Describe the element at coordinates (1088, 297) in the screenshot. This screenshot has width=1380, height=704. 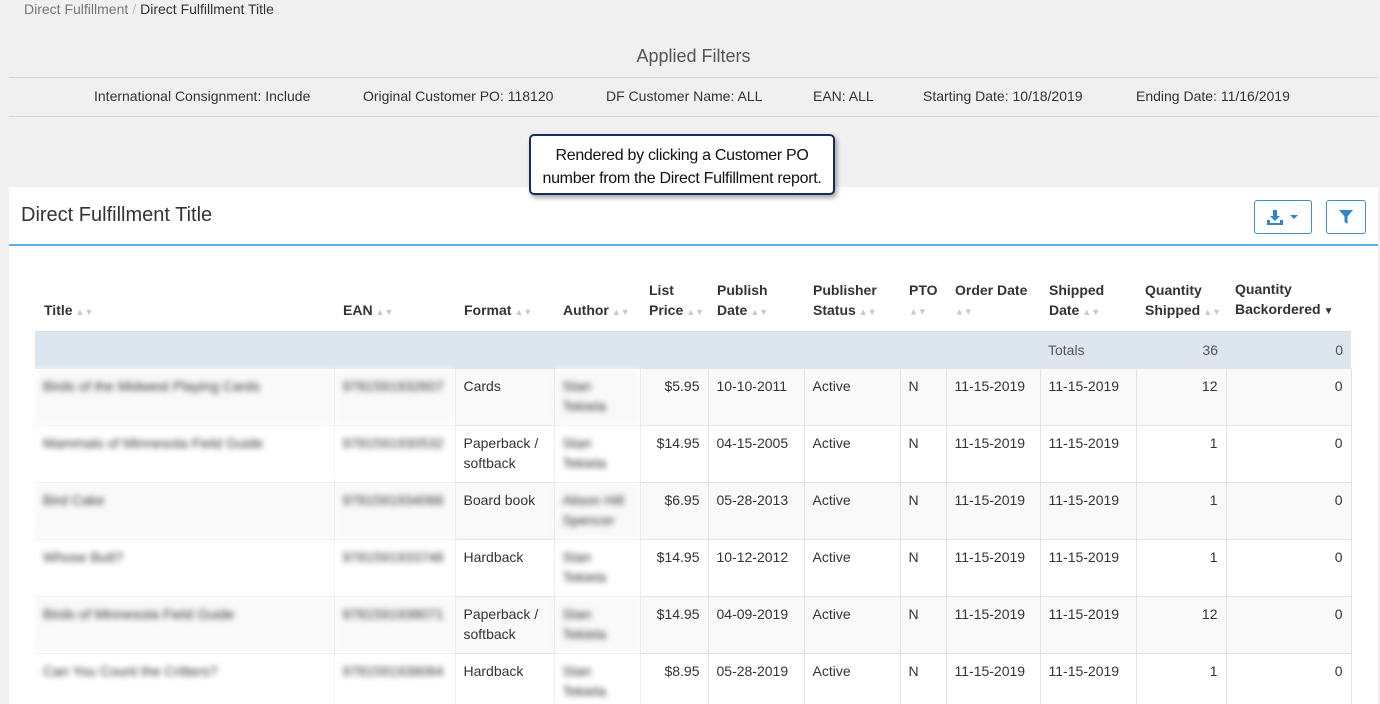
I see `column-header-shipped-date: Shipped Date ▲▼` at that location.